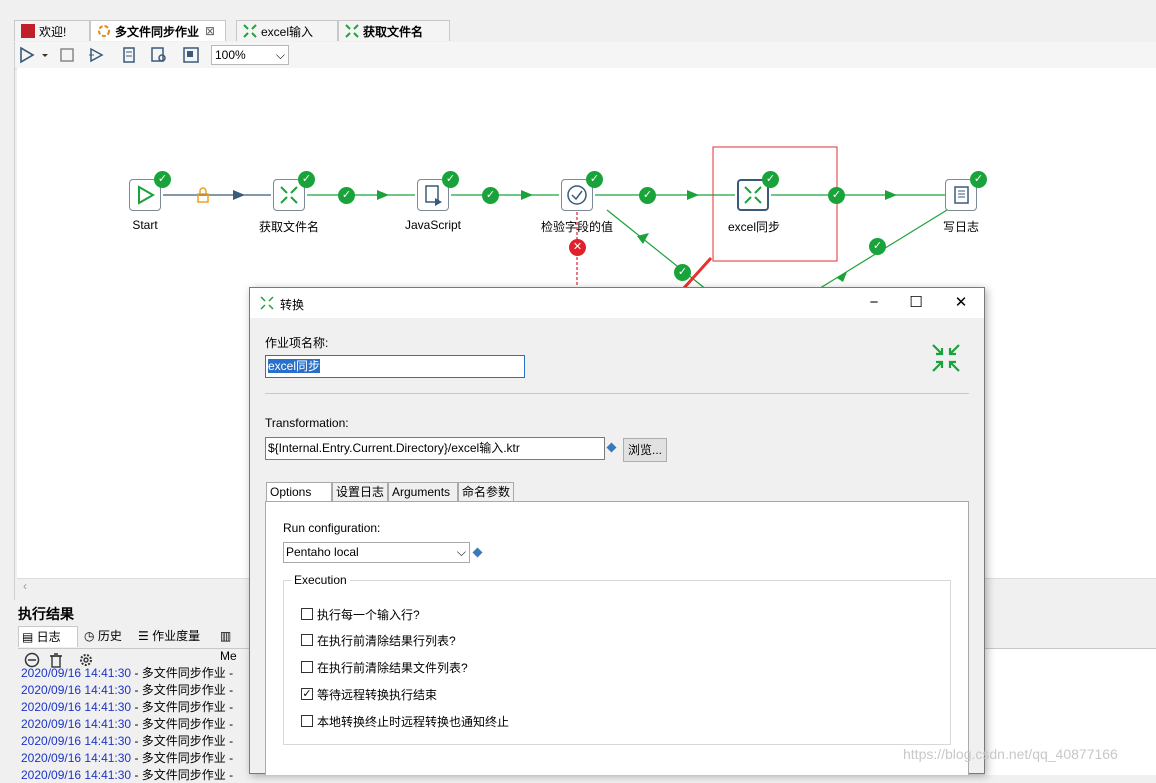  I want to click on tab-get-filenames: 获取文件名, so click(394, 30).